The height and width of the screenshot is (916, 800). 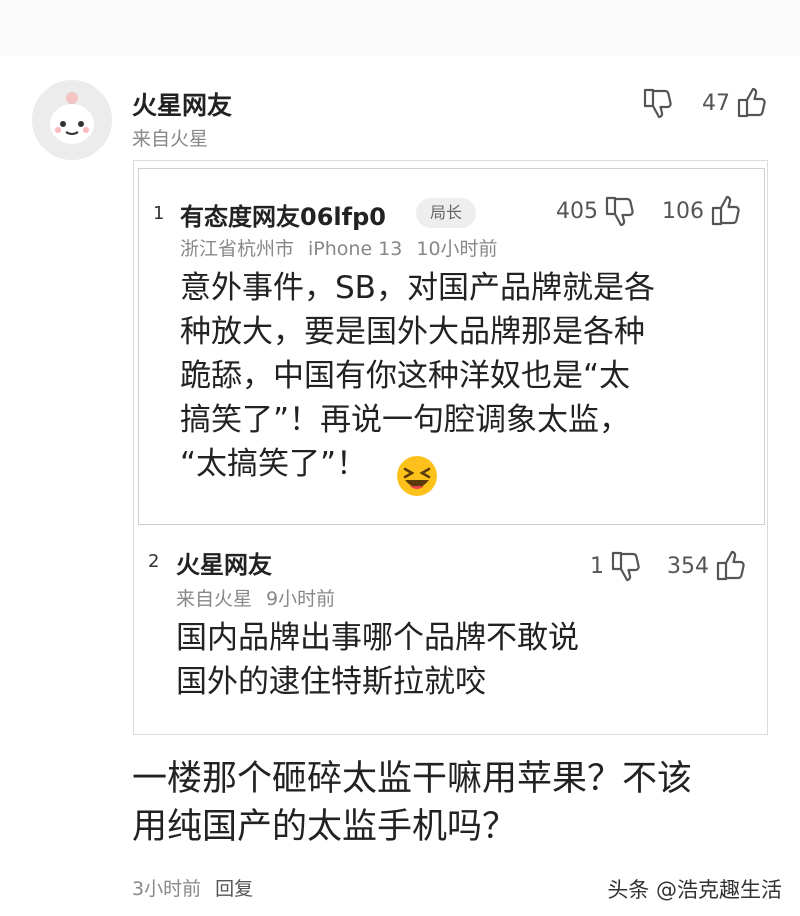 I want to click on watermark: 头条 @浩克趣生活, so click(x=694, y=890).